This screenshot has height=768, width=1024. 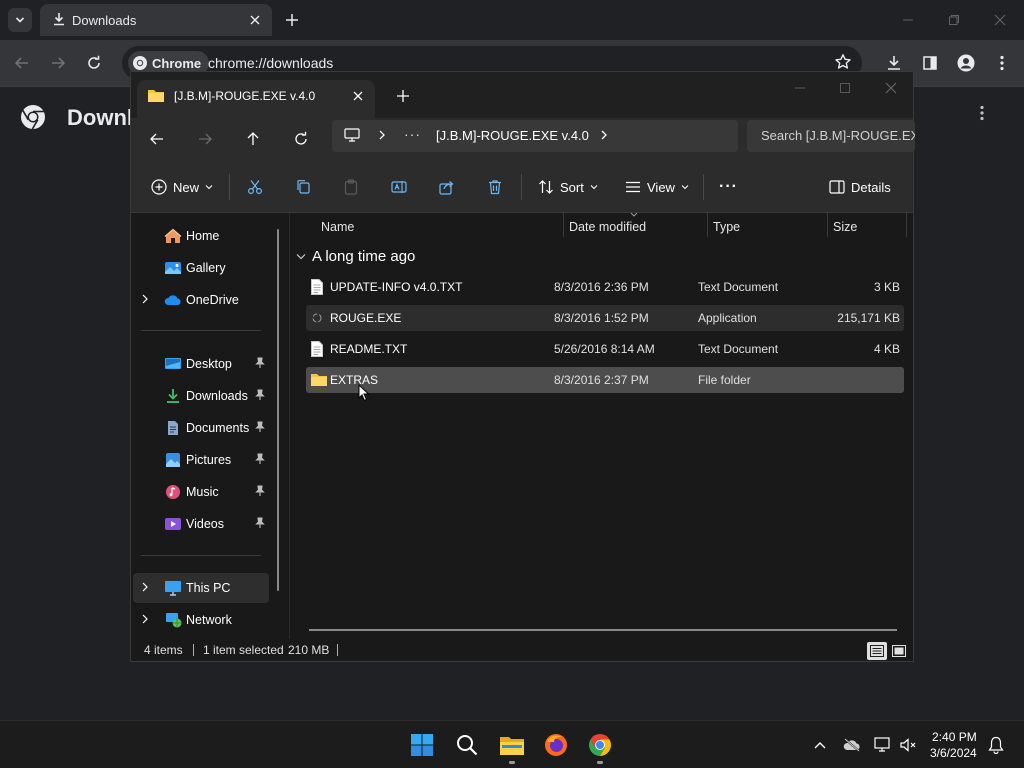 What do you see at coordinates (301, 139) in the screenshot?
I see `refresh-button` at bounding box center [301, 139].